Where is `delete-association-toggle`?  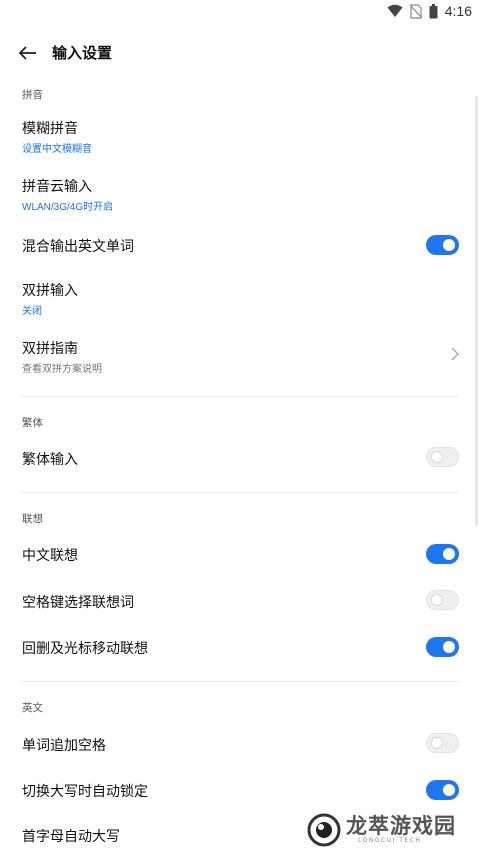
delete-association-toggle is located at coordinates (442, 647).